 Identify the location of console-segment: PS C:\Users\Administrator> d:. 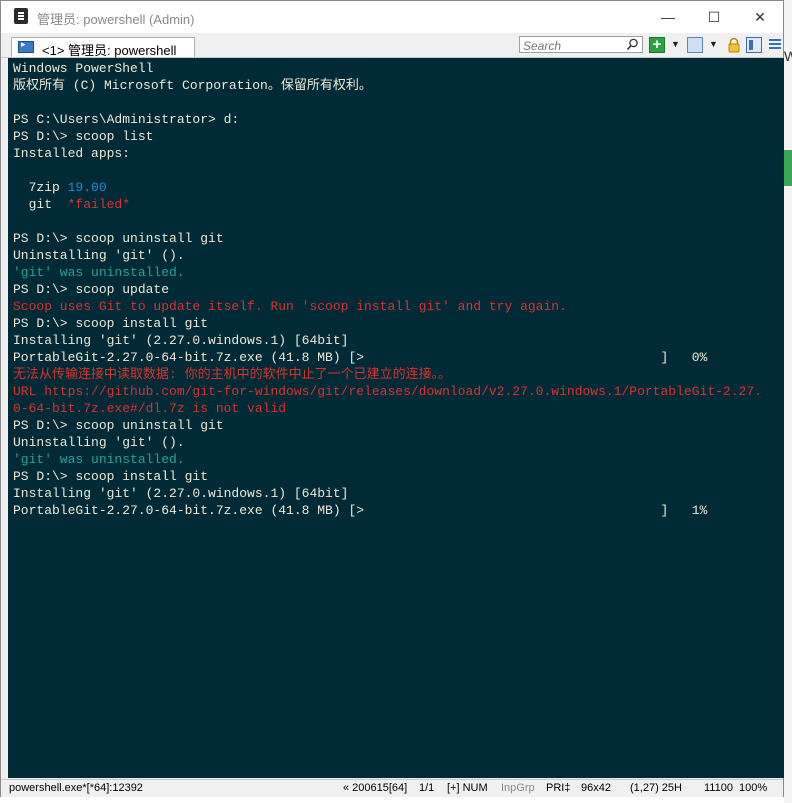
(126, 119).